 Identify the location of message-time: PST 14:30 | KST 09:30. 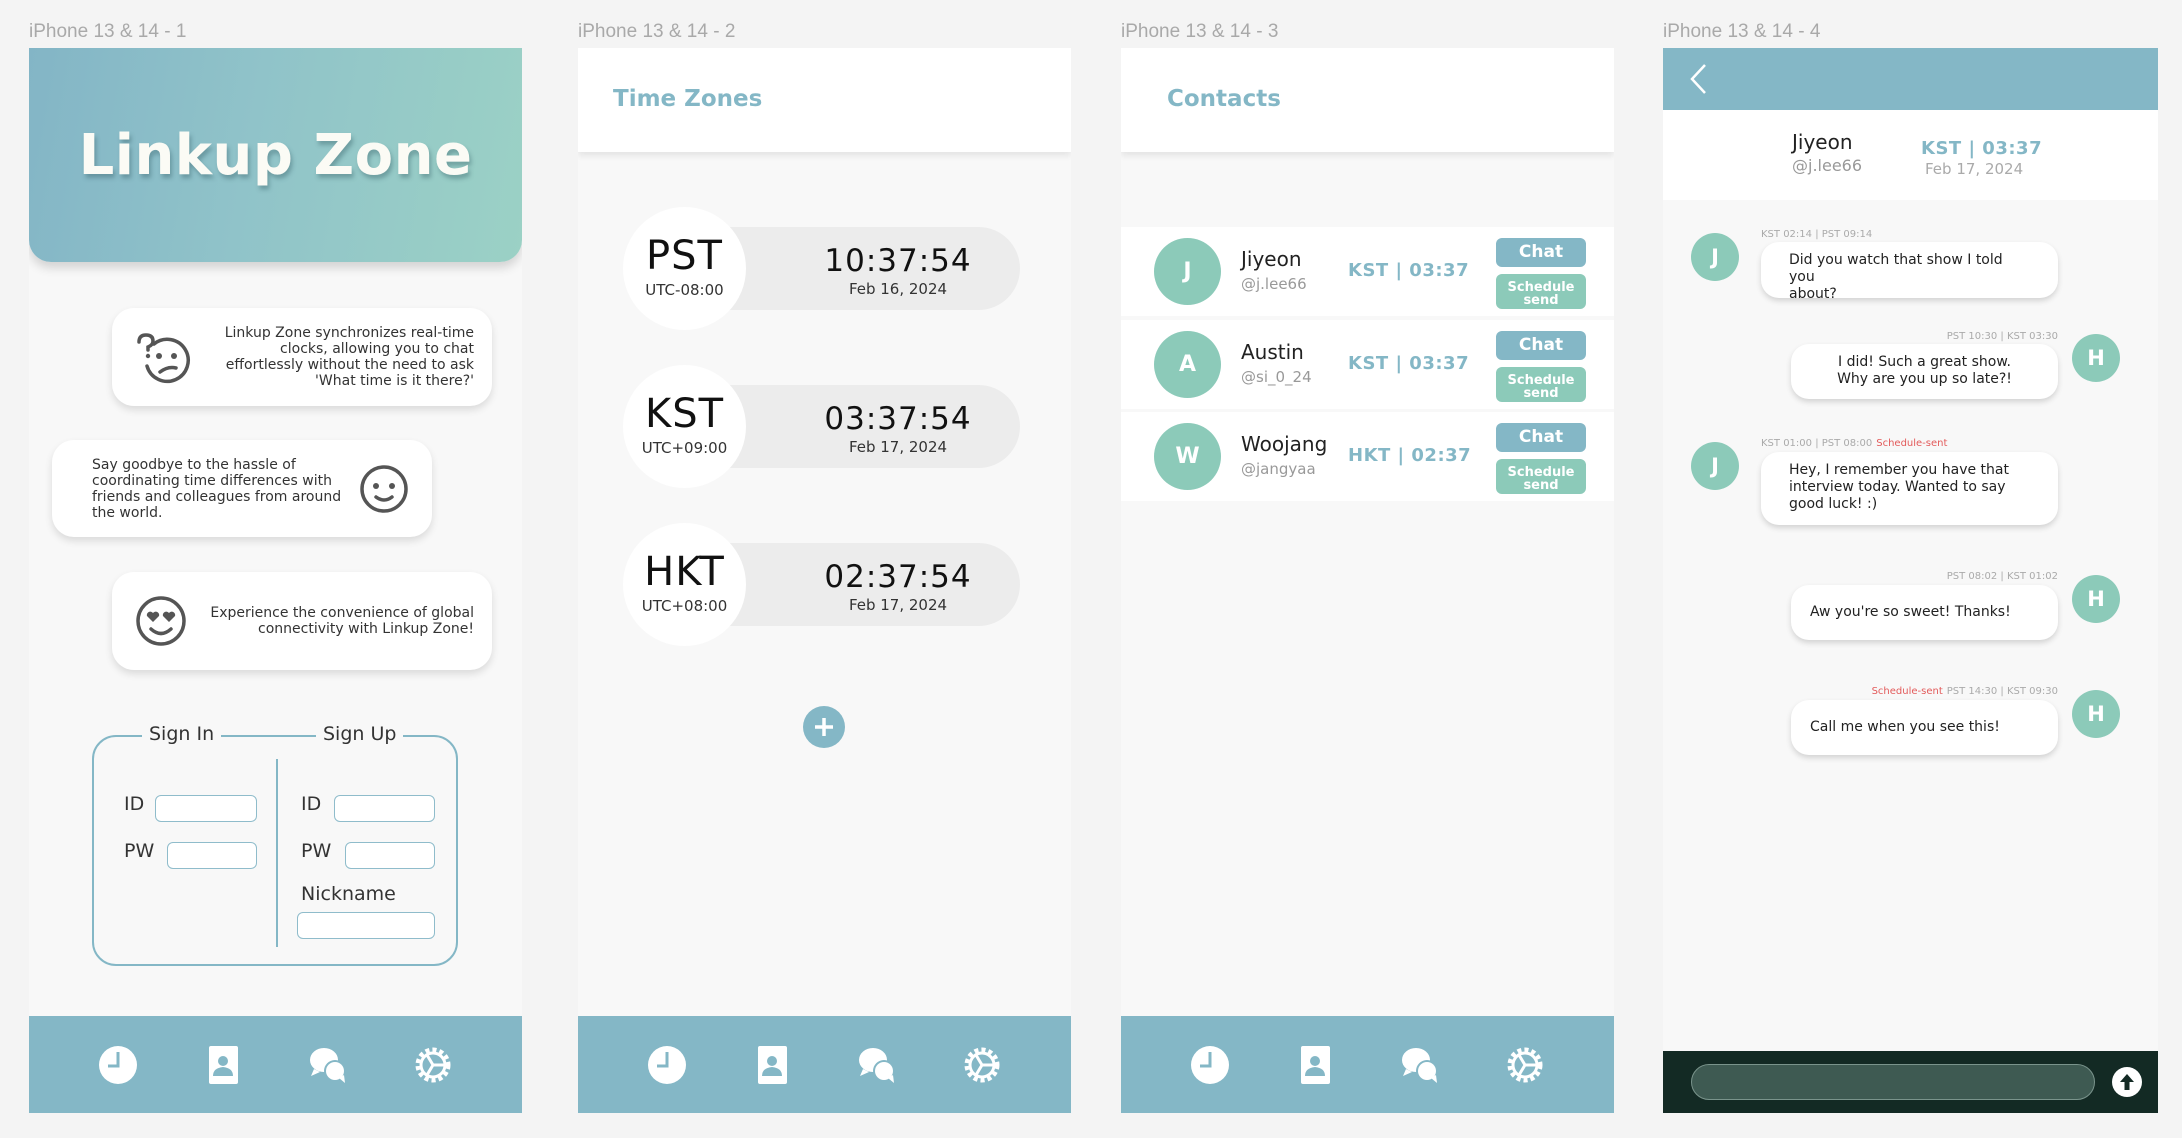
(2002, 691).